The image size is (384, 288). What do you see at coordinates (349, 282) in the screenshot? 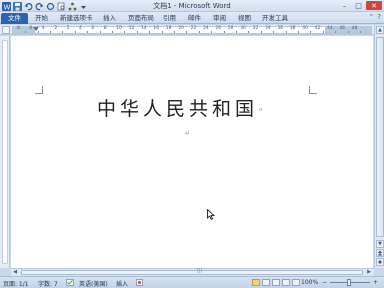
I see `zoom-slider-thumb` at bounding box center [349, 282].